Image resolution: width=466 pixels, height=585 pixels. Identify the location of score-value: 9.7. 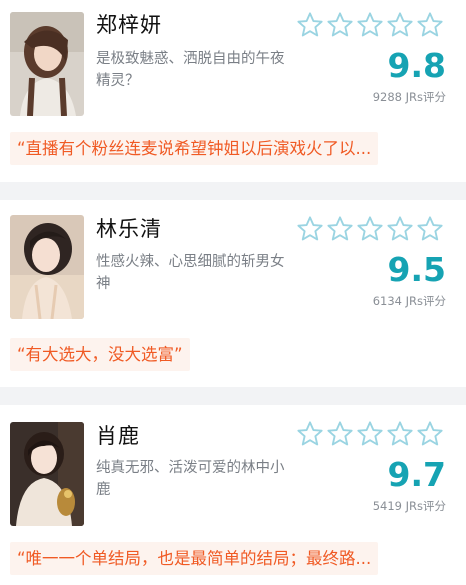
(416, 474).